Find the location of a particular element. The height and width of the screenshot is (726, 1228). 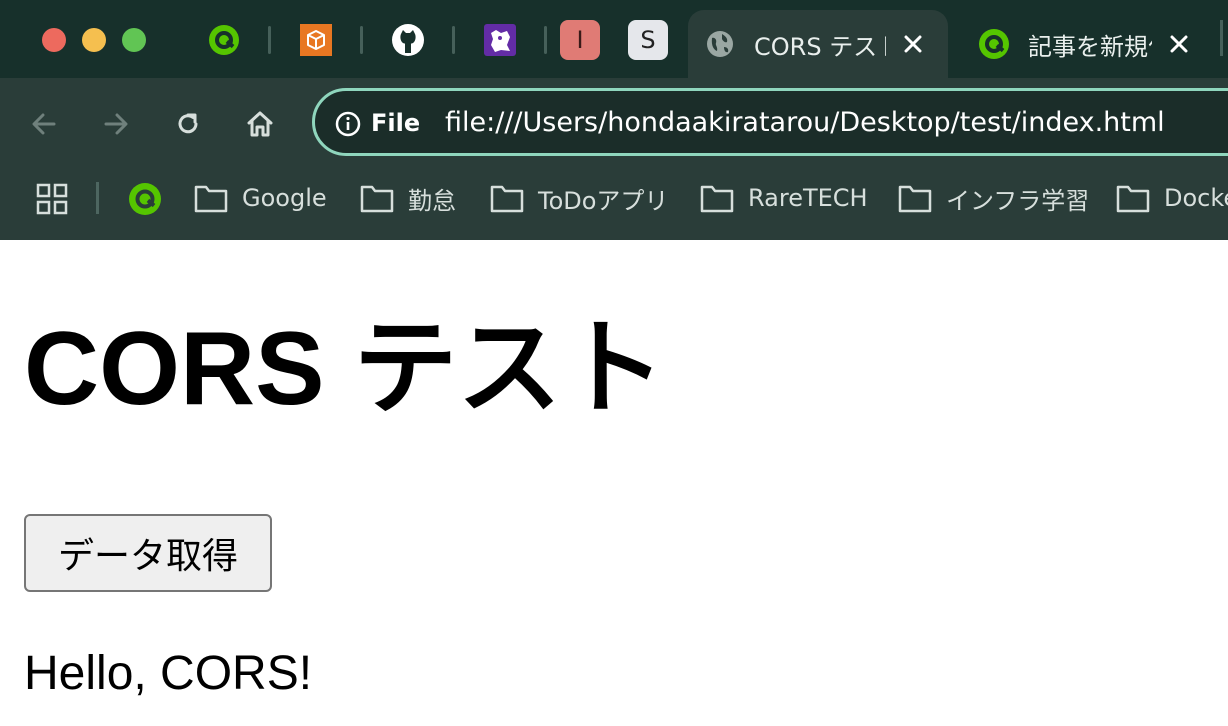

home-button is located at coordinates (260, 124).